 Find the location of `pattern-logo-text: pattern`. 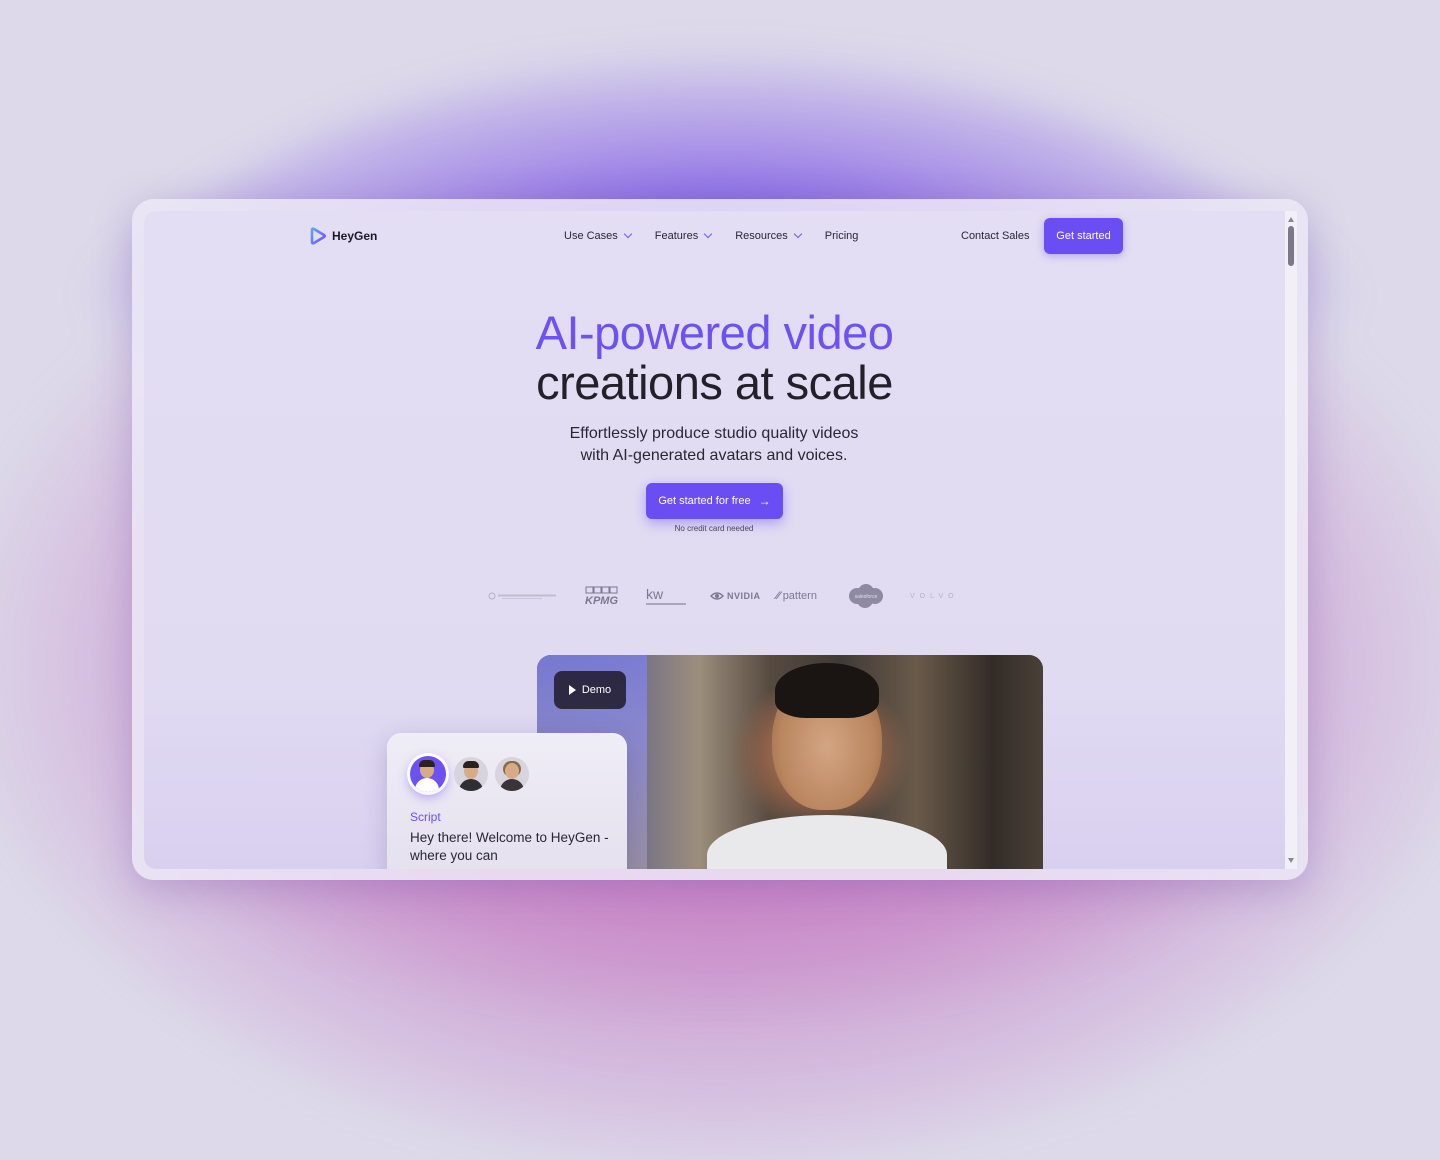

pattern-logo-text: pattern is located at coordinates (799, 596).